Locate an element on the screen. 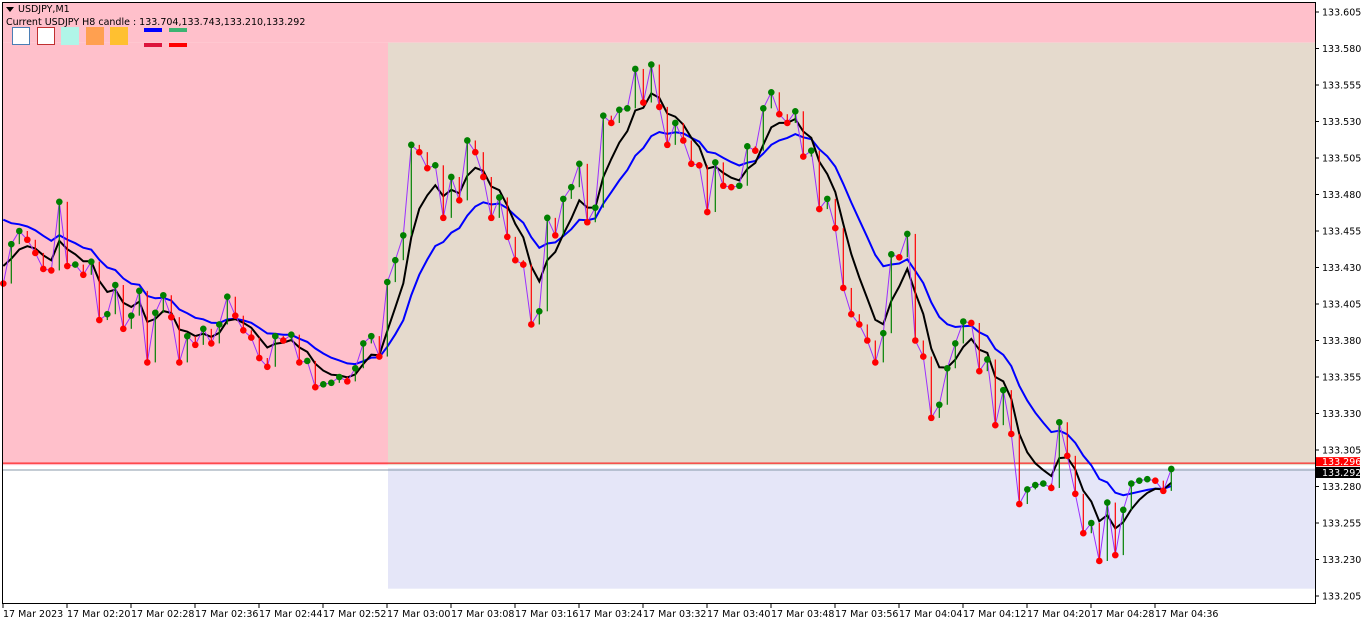 The height and width of the screenshot is (624, 1362). x-tick-label: 17 Mar 02:28 is located at coordinates (162, 614).